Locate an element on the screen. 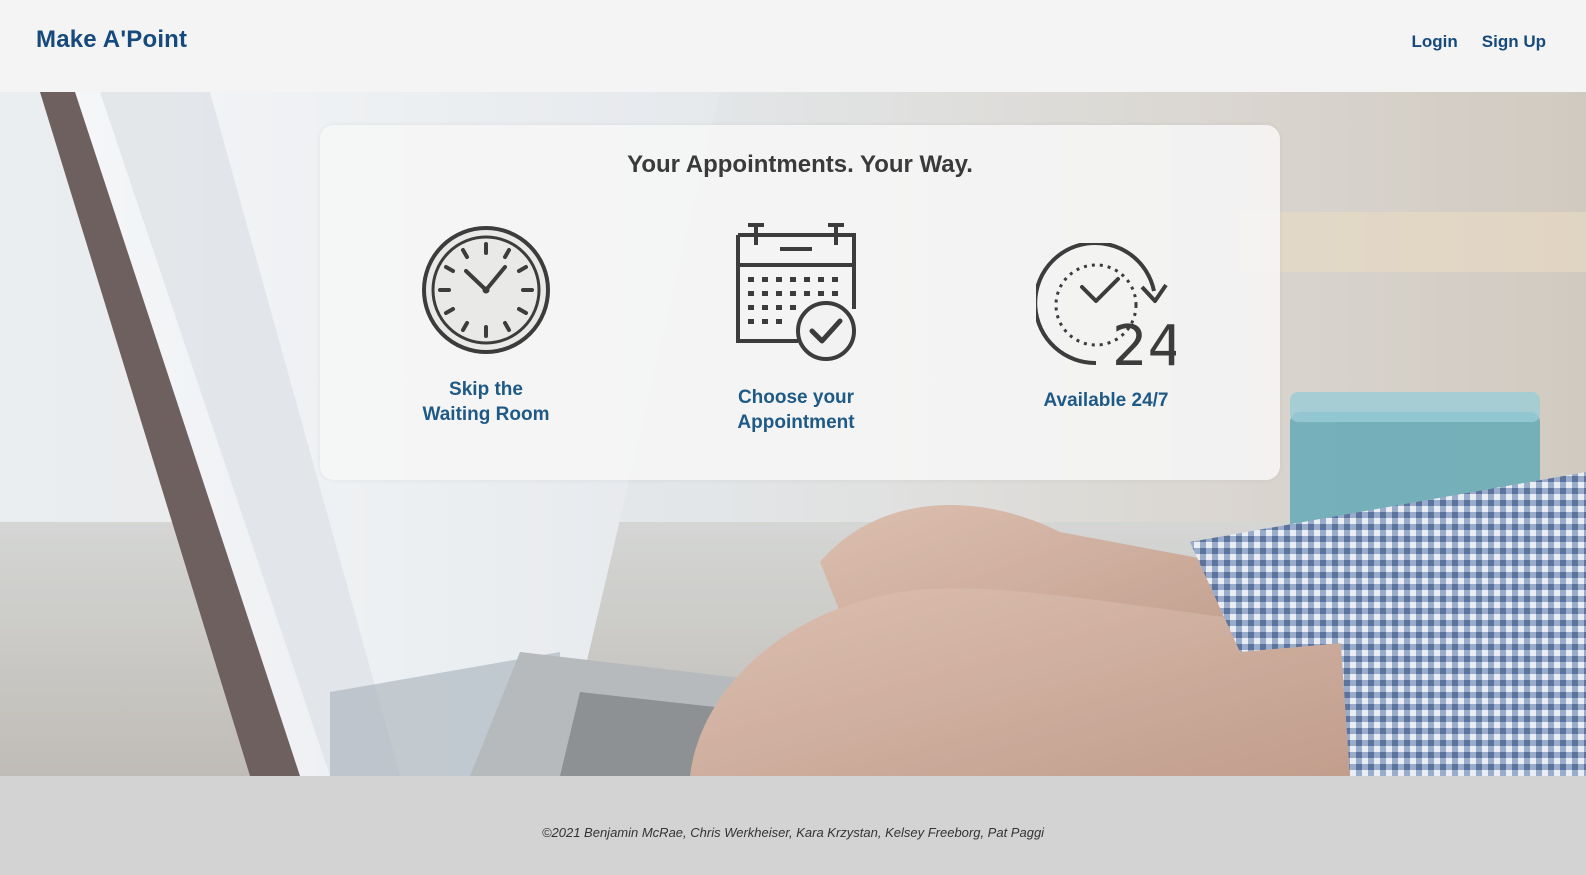  feature-choose-appointment: Choose your Appointment is located at coordinates (796, 329).